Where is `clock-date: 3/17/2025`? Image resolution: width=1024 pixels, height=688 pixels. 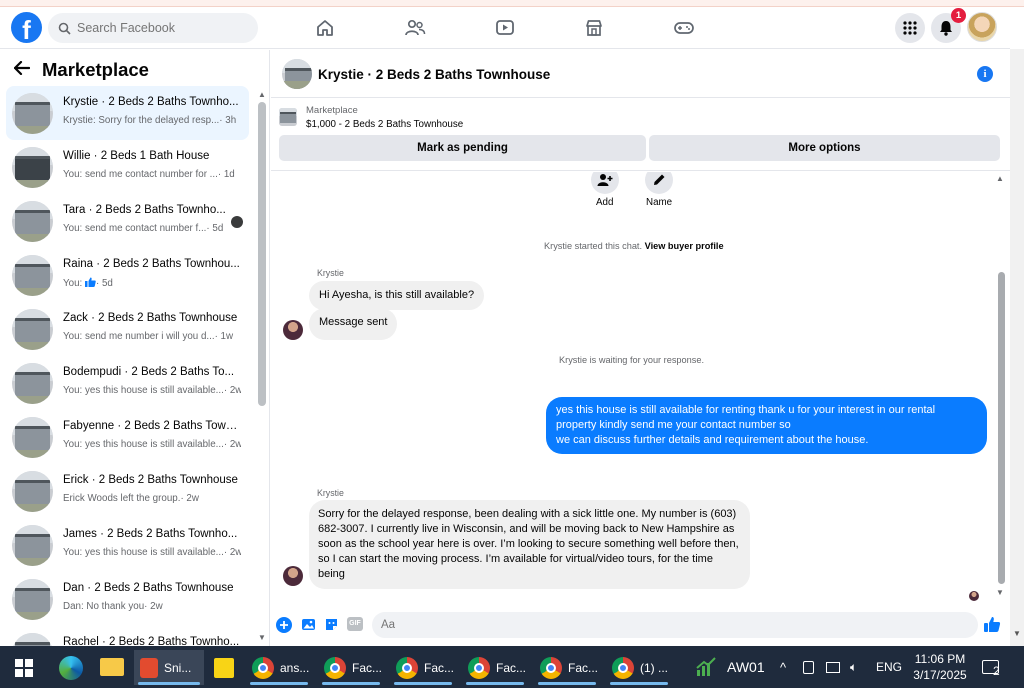
clock-date: 3/17/2025 is located at coordinates (940, 675).